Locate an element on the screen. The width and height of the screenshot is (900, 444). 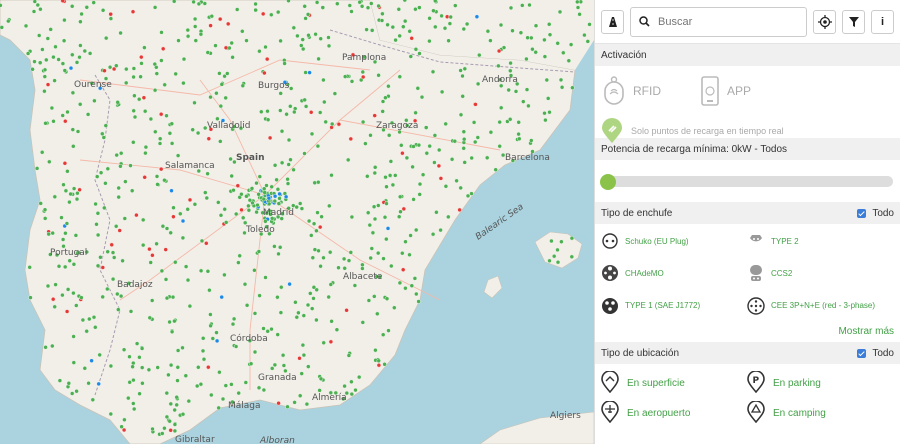
power-slider-thumb is located at coordinates (608, 182).